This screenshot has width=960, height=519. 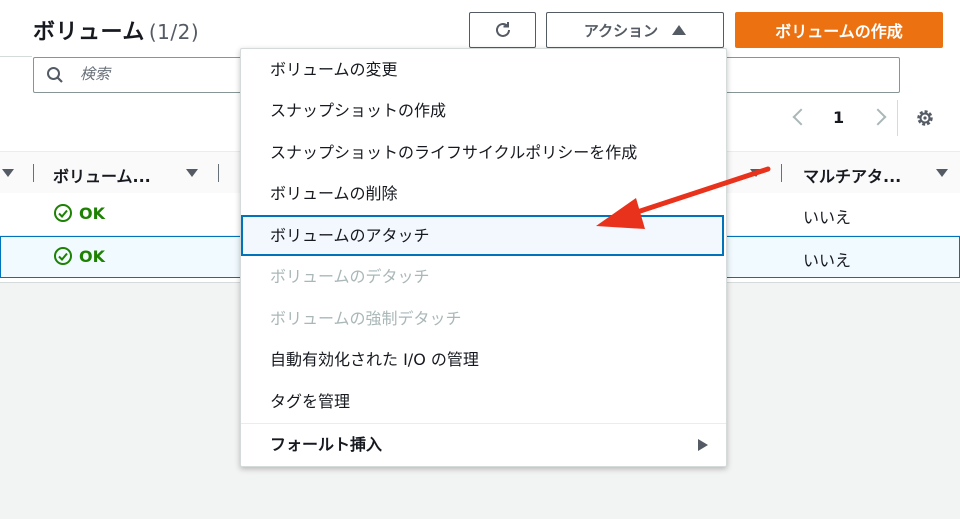 I want to click on caret-up-icon, so click(x=679, y=30).